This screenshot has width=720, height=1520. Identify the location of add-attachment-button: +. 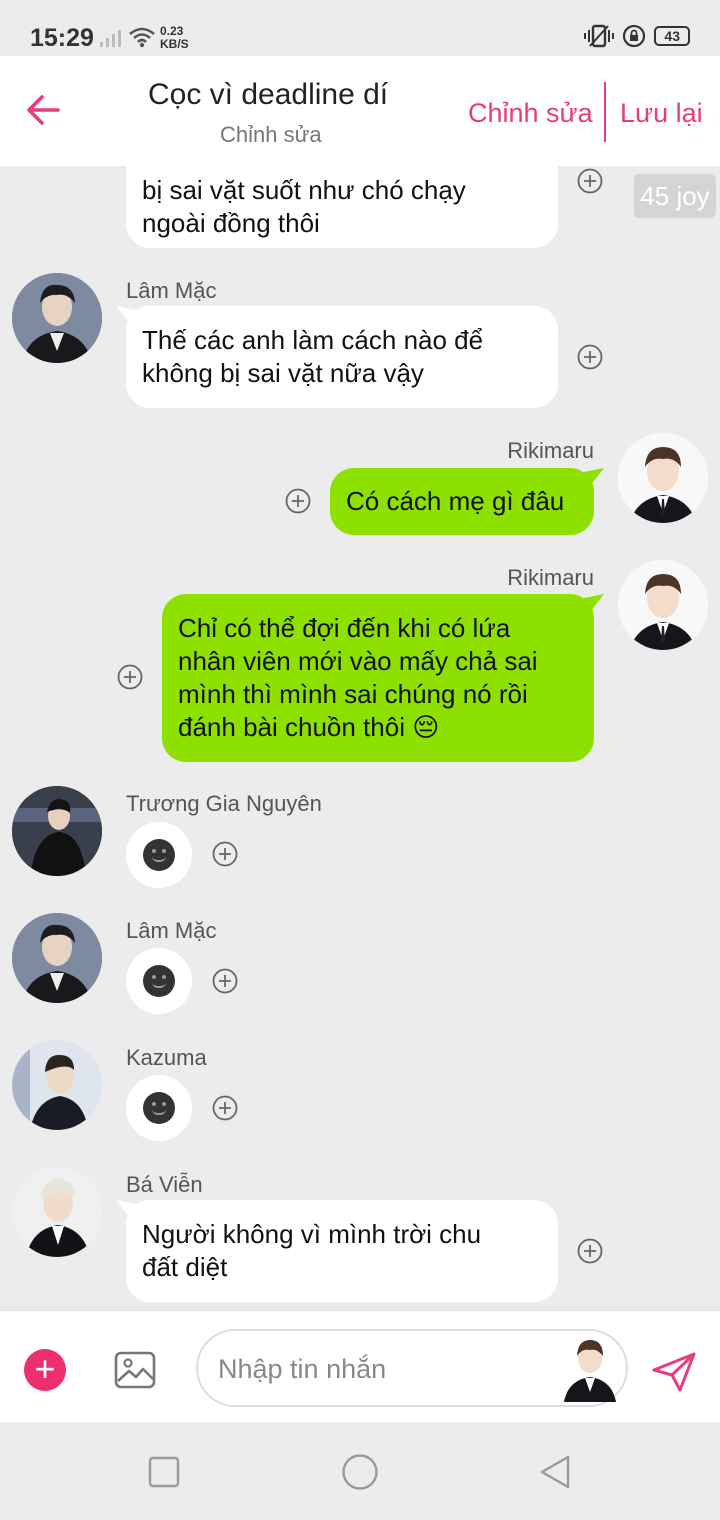
(45, 1370).